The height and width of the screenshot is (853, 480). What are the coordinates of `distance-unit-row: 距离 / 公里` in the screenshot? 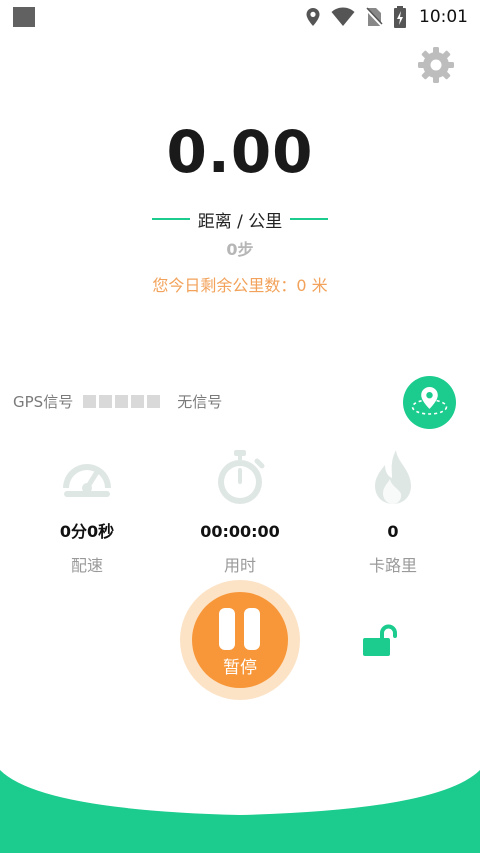 It's located at (240, 219).